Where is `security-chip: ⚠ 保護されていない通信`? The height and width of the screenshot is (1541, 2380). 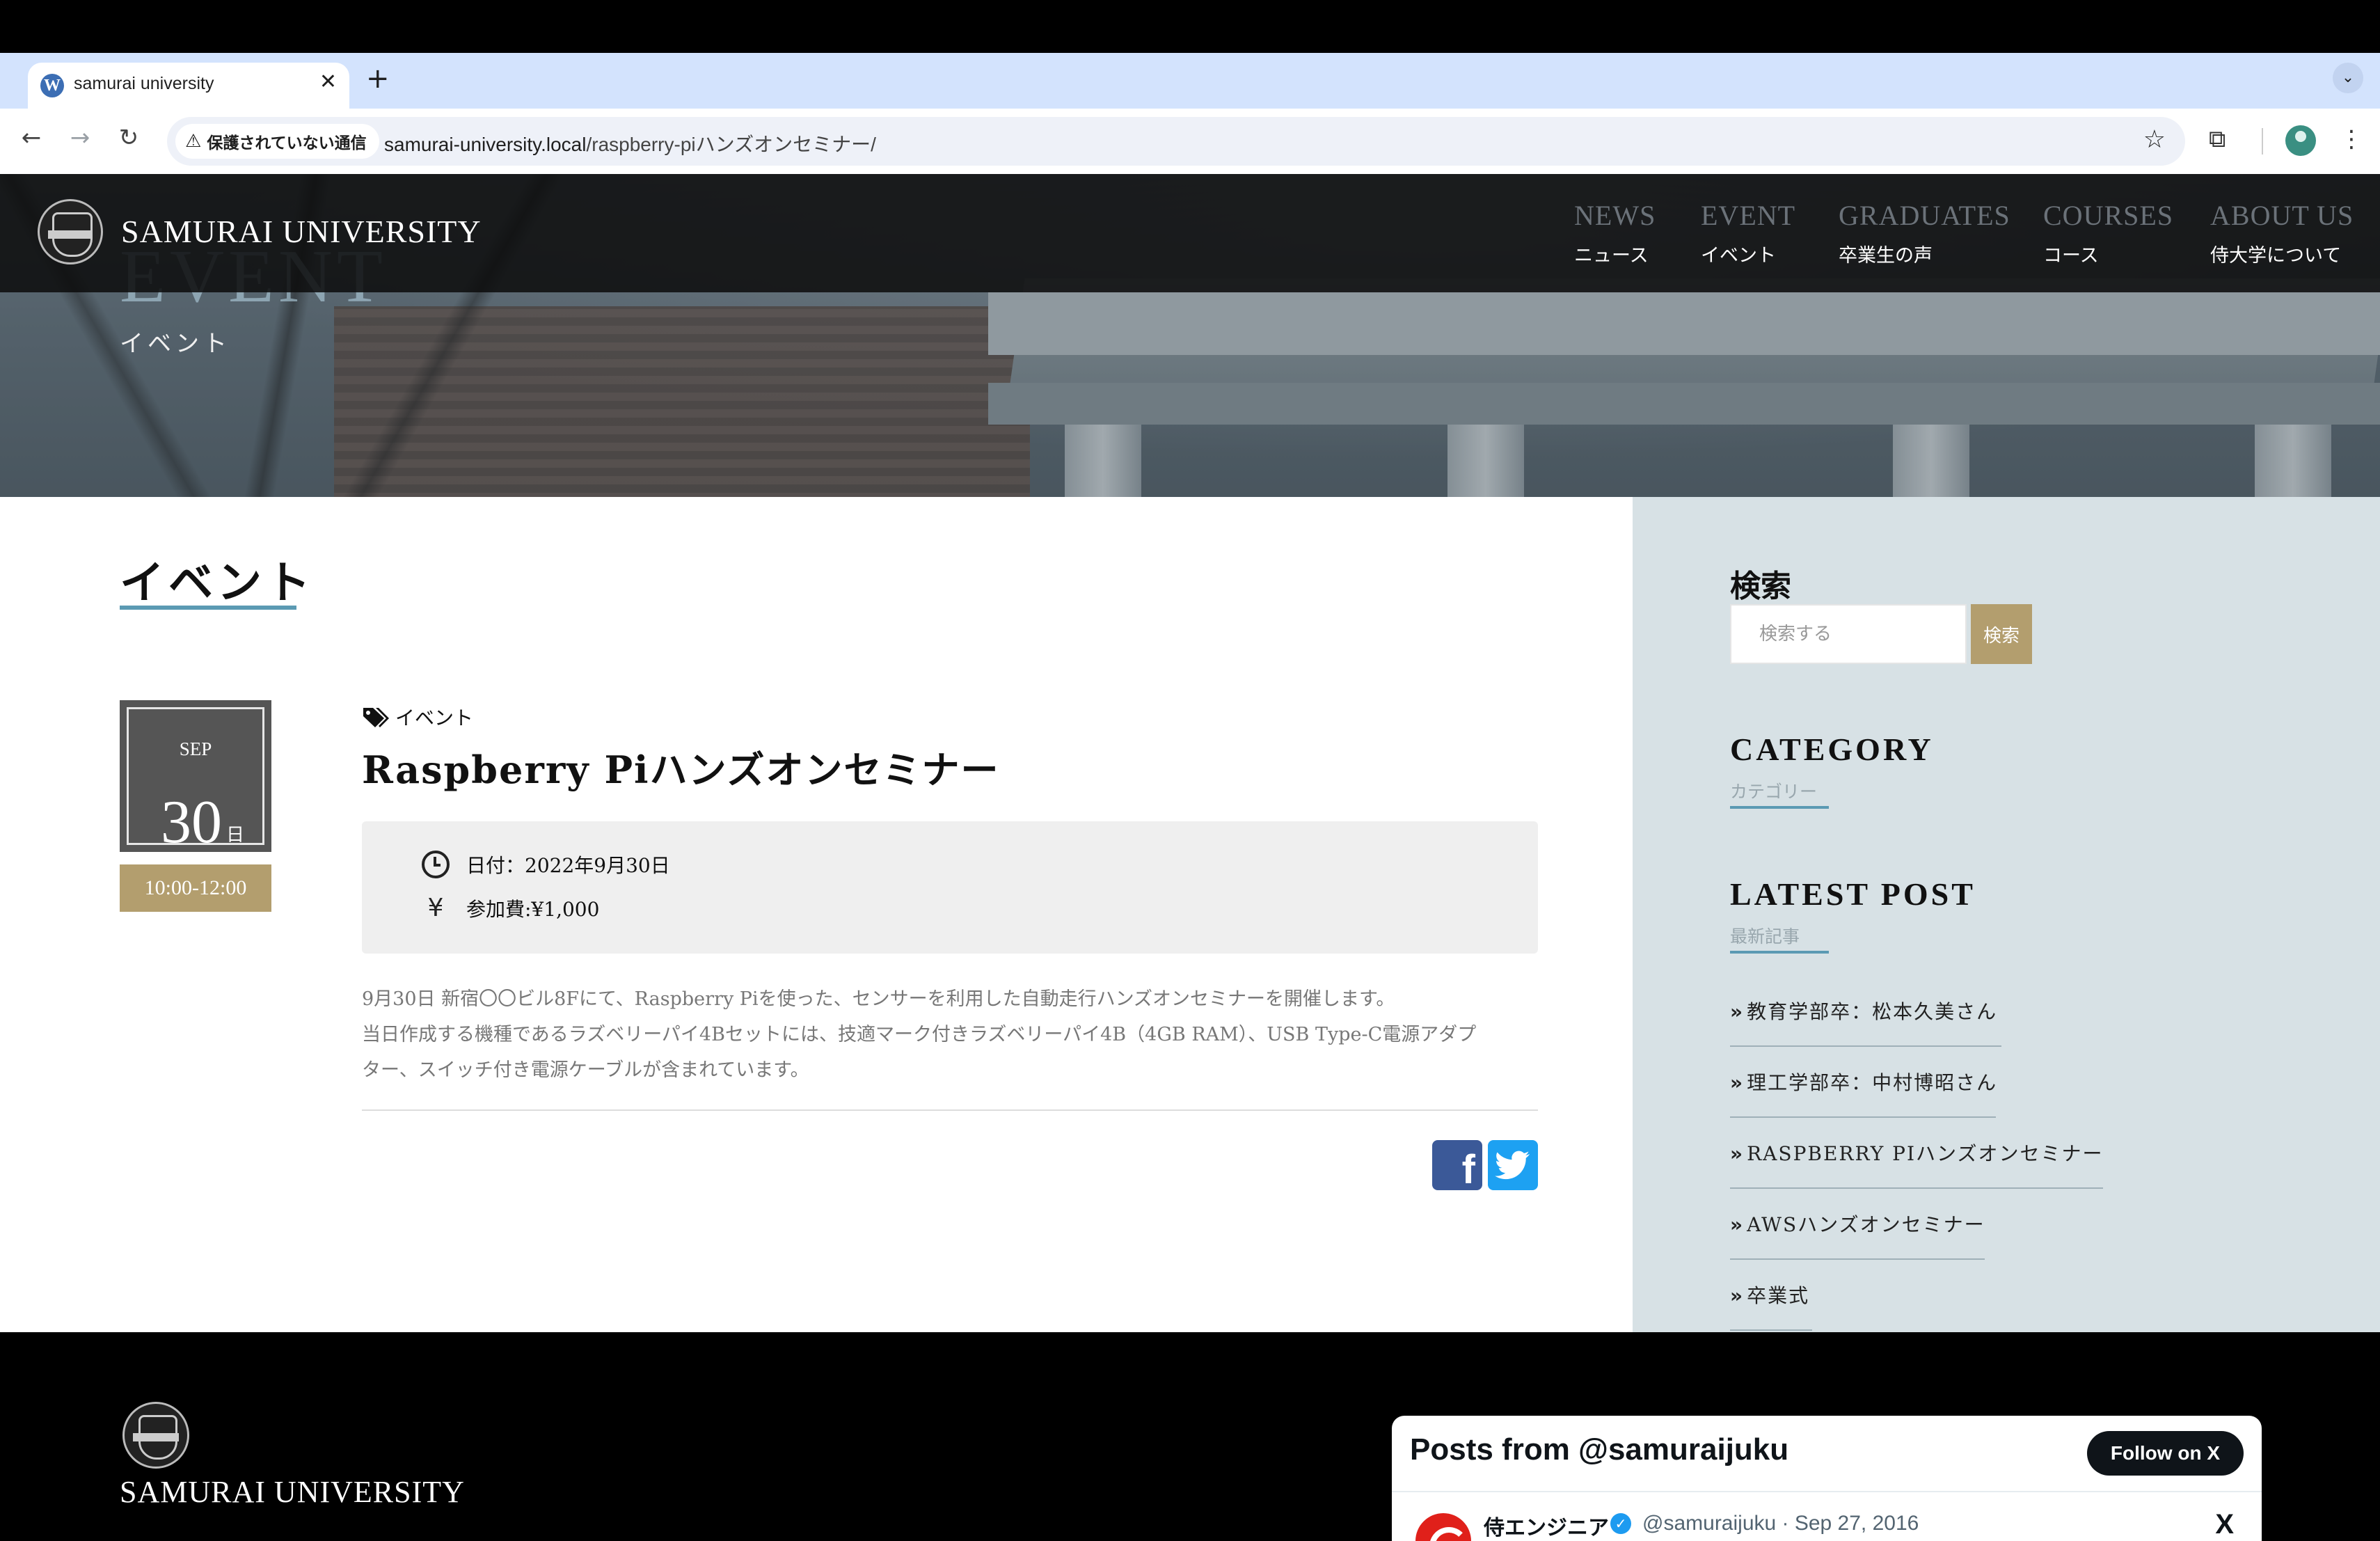 security-chip: ⚠ 保護されていない通信 is located at coordinates (277, 141).